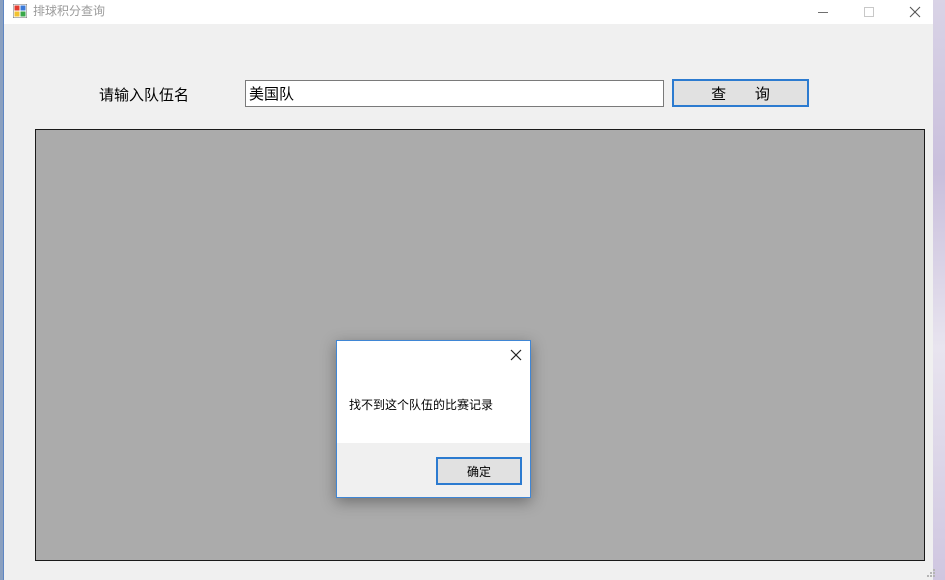 Image resolution: width=945 pixels, height=580 pixels. I want to click on app-icon, so click(20, 11).